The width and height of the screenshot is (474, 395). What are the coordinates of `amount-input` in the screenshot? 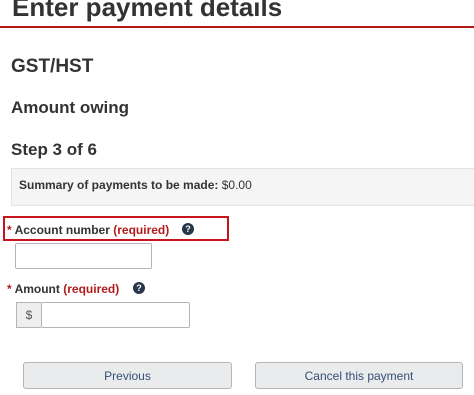 It's located at (115, 315).